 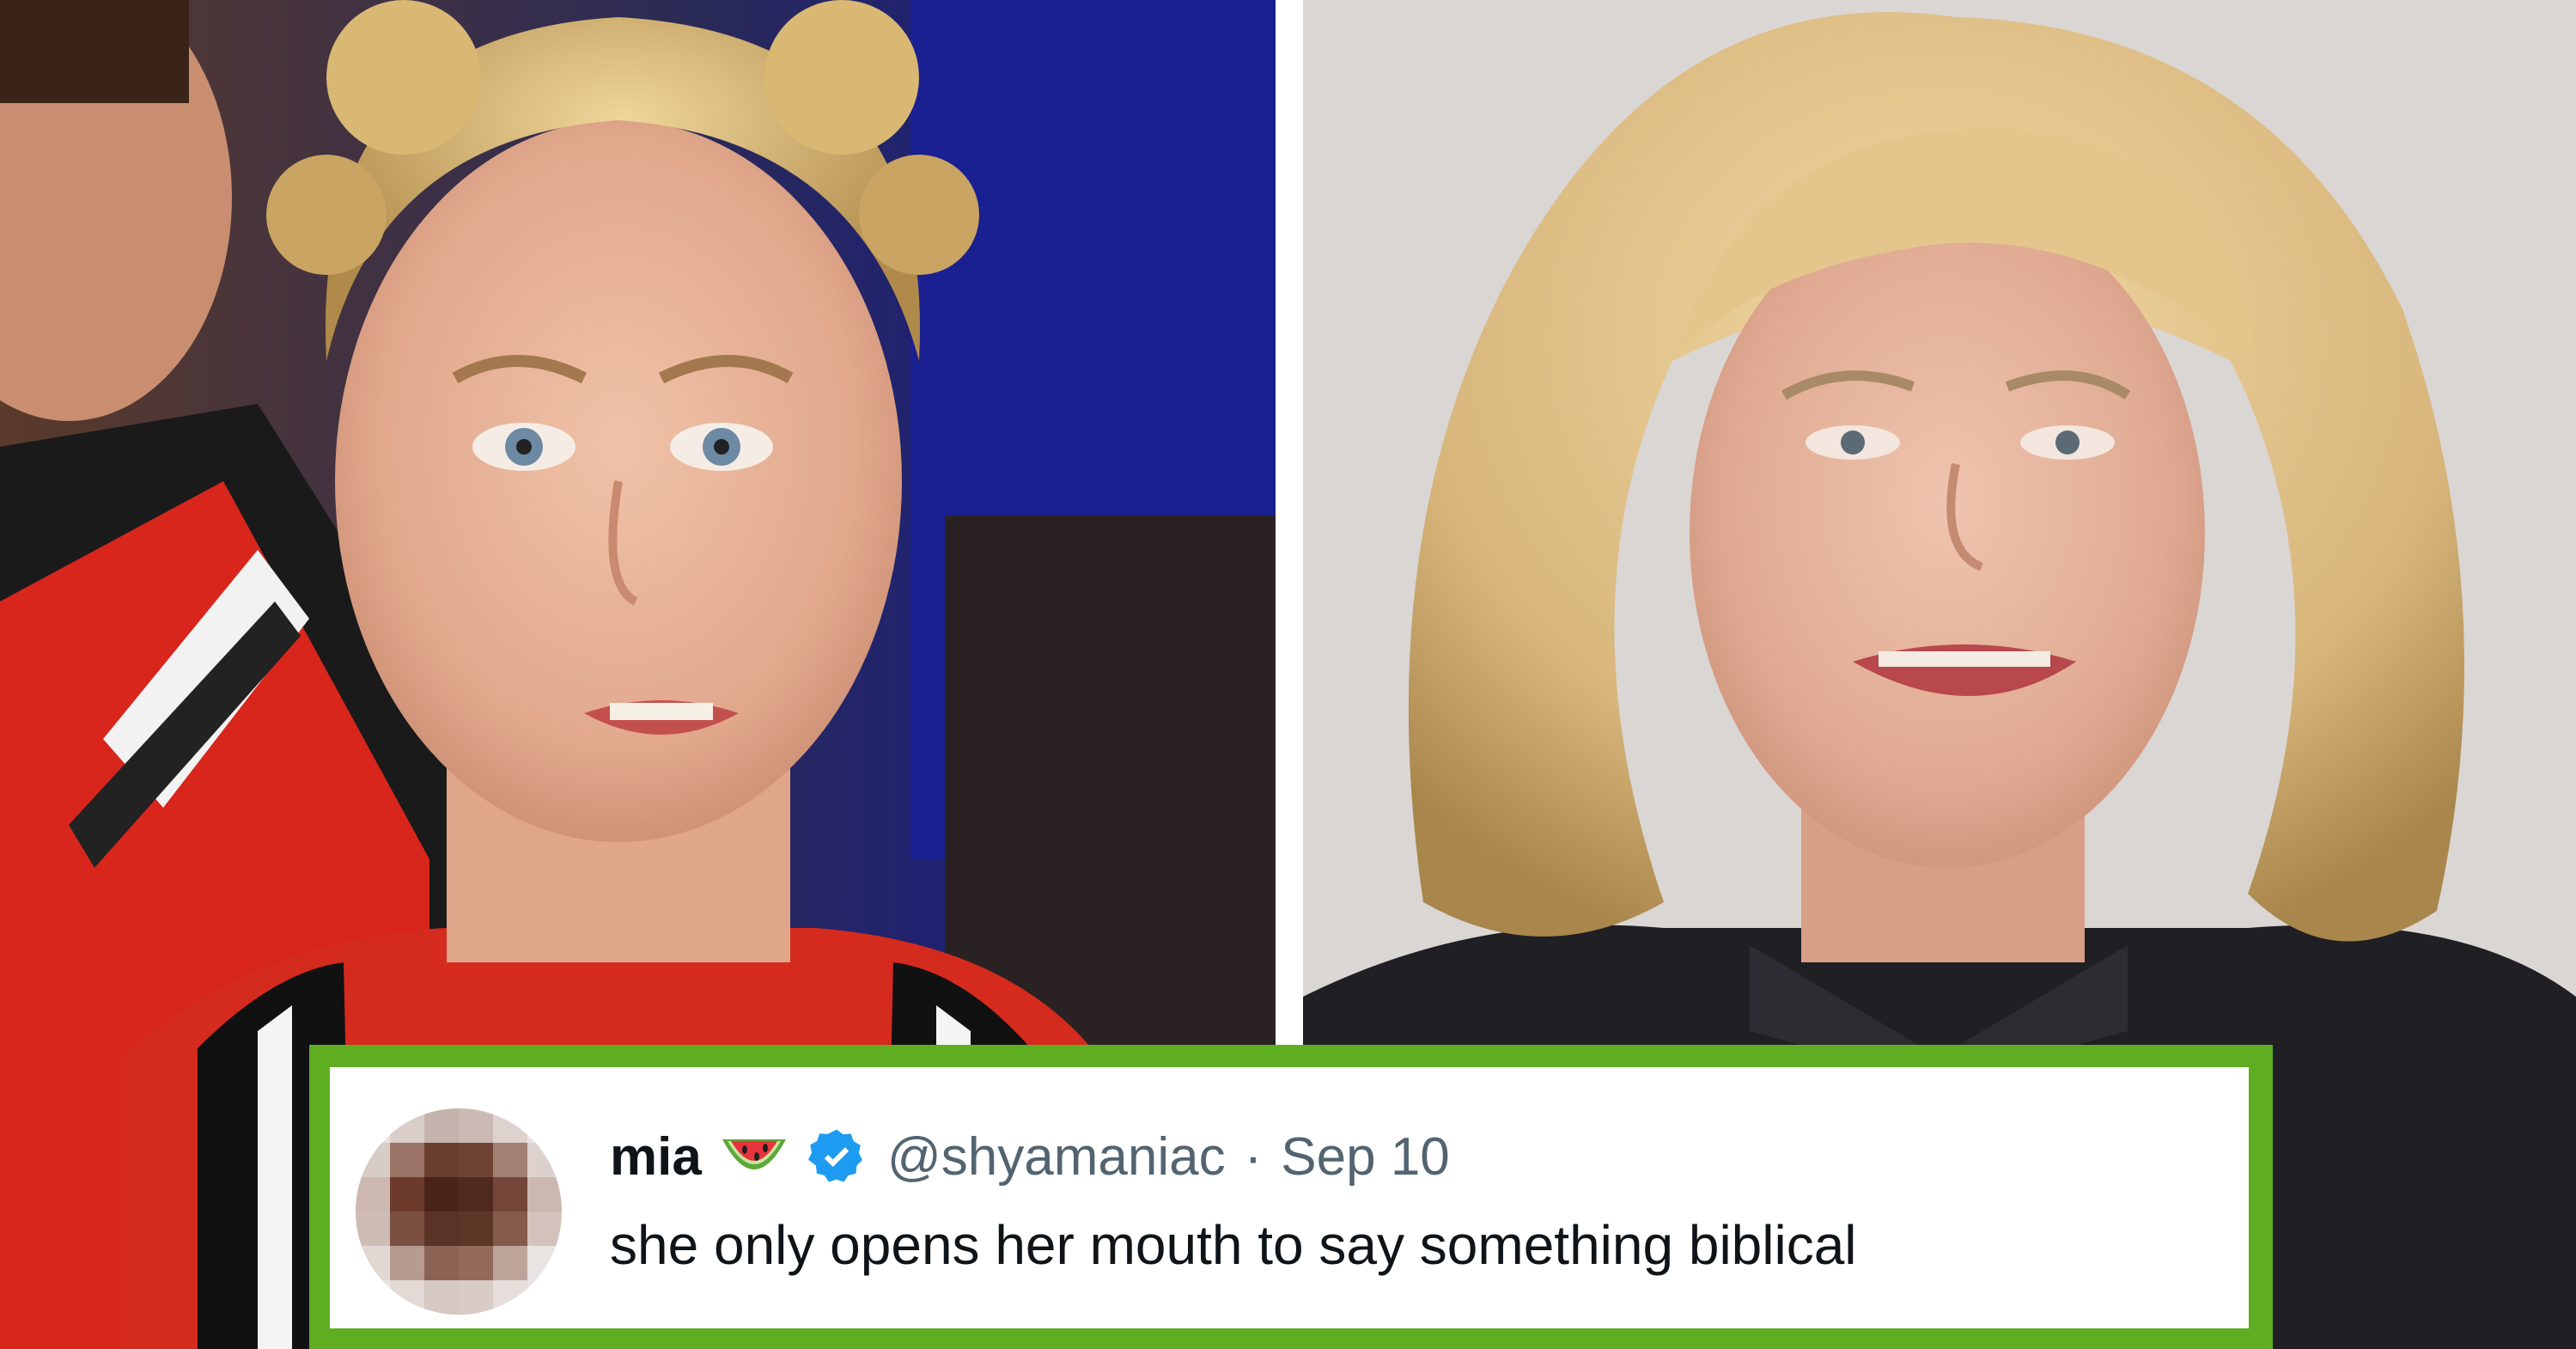 What do you see at coordinates (836, 1157) in the screenshot?
I see `verified-badge-icon` at bounding box center [836, 1157].